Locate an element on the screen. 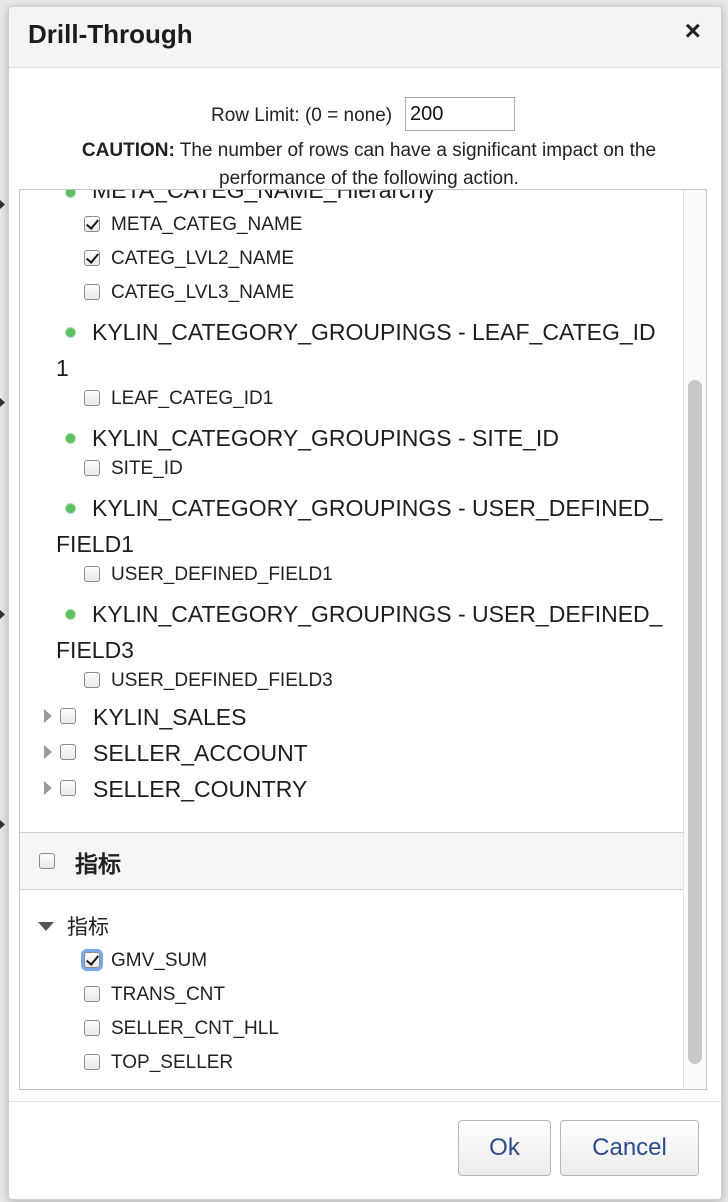 The width and height of the screenshot is (728, 1202). tree-node-seller-account: SELLER_ACCOUNT is located at coordinates (200, 753).